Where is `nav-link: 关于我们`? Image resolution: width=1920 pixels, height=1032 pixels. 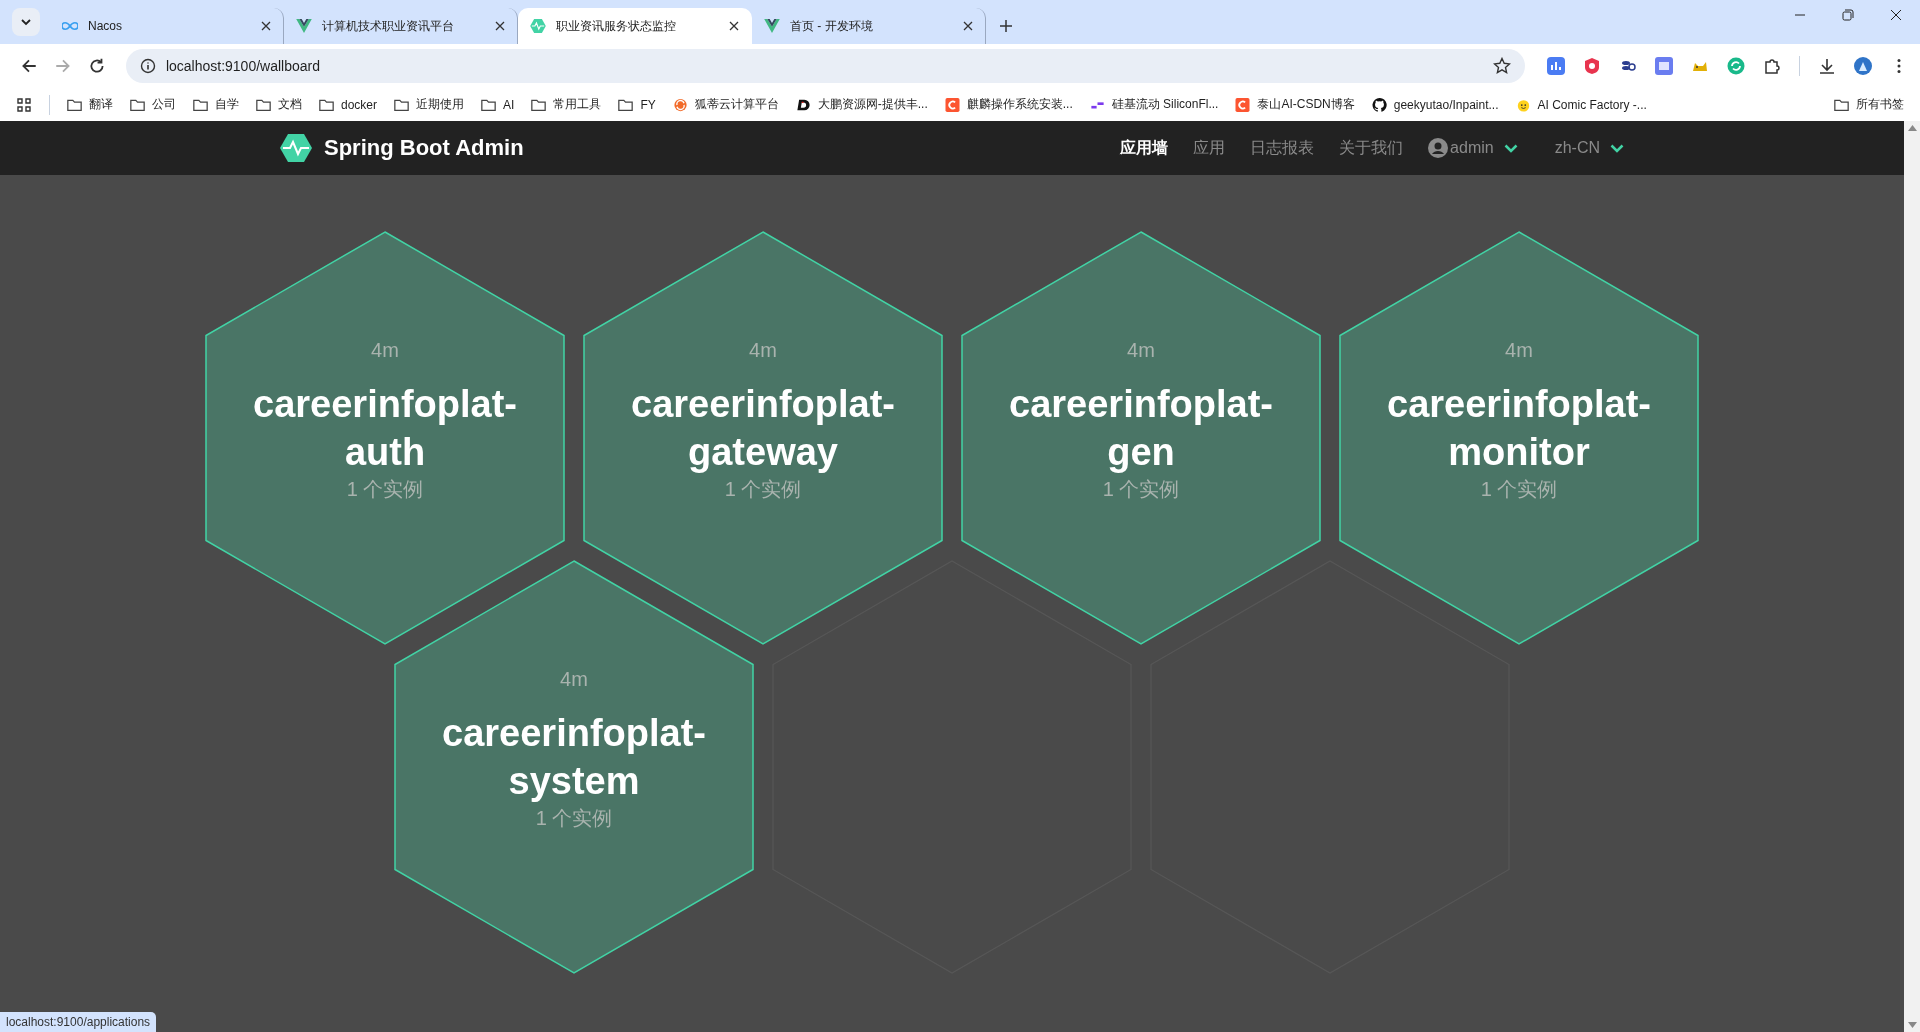 nav-link: 关于我们 is located at coordinates (1371, 148).